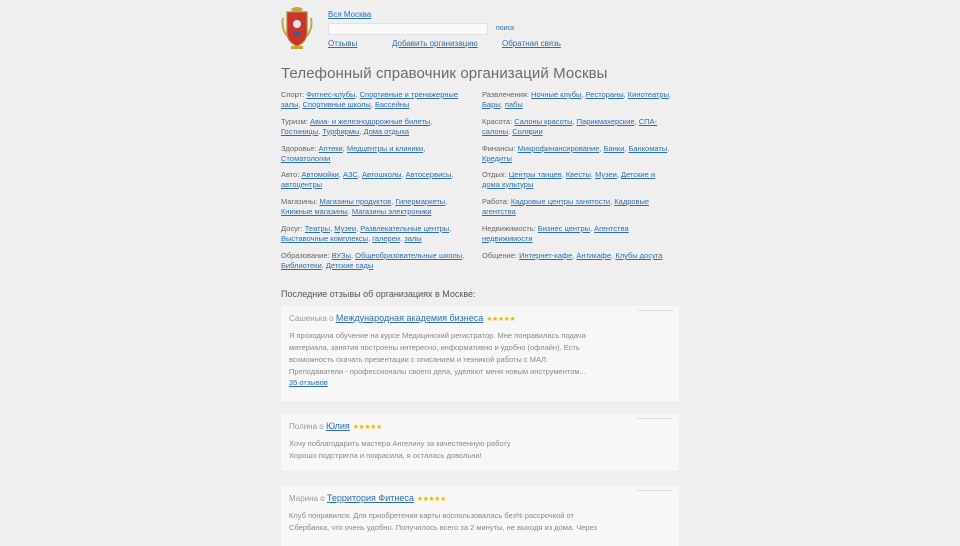 The width and height of the screenshot is (960, 546). What do you see at coordinates (291, 174) in the screenshot?
I see `category-label: Авто:` at bounding box center [291, 174].